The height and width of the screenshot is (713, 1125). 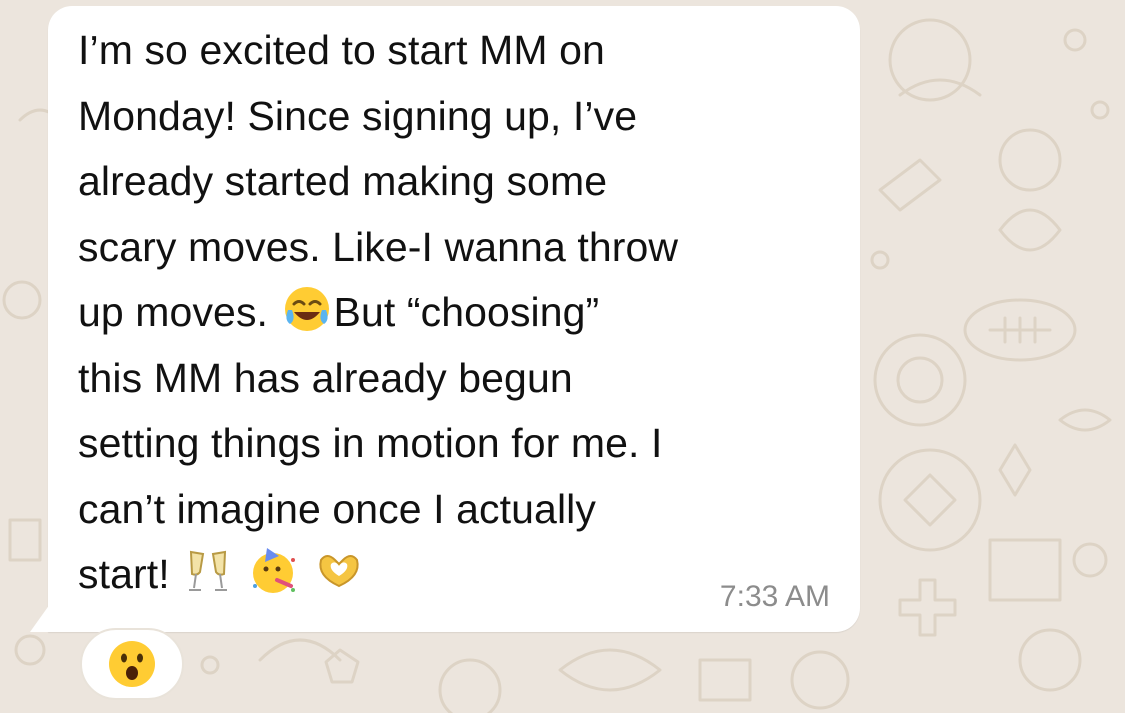 What do you see at coordinates (325, 377) in the screenshot?
I see `message-line: this MM has already begun` at bounding box center [325, 377].